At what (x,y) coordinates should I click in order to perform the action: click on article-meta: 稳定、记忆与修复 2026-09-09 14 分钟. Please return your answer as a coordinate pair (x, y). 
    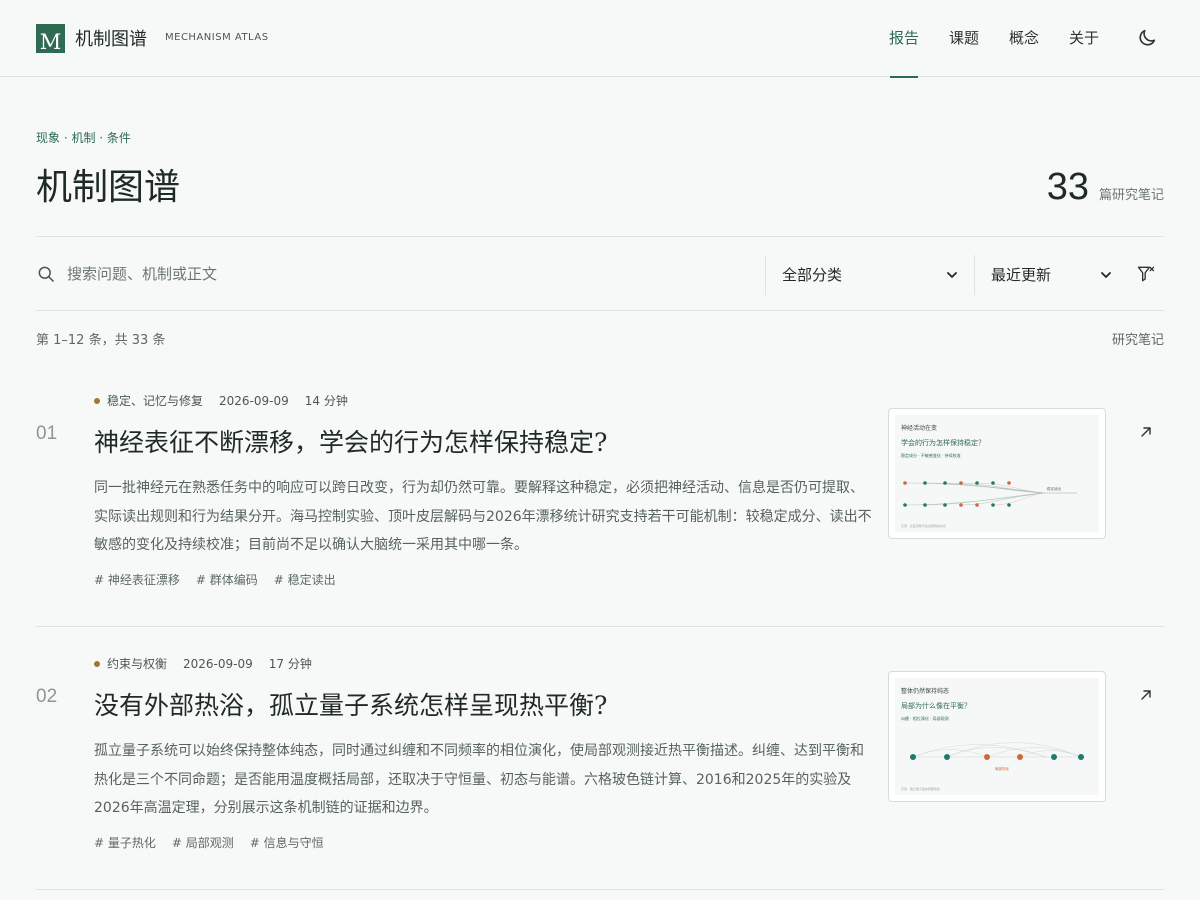
    Looking at the image, I should click on (221, 400).